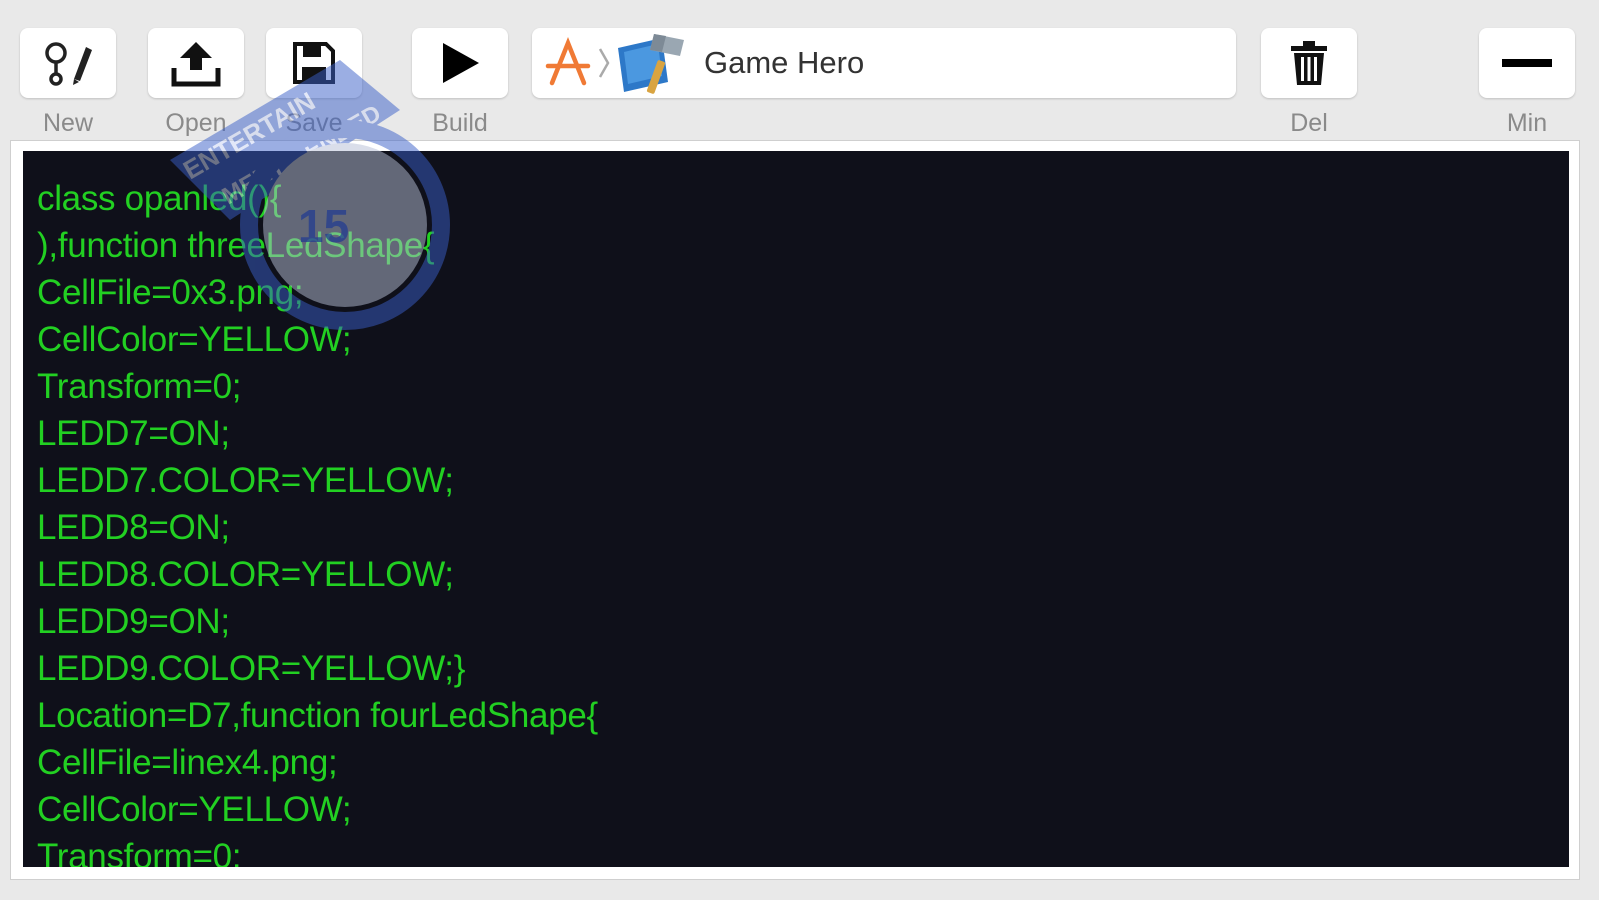 The image size is (1599, 900). I want to click on save-button, so click(314, 63).